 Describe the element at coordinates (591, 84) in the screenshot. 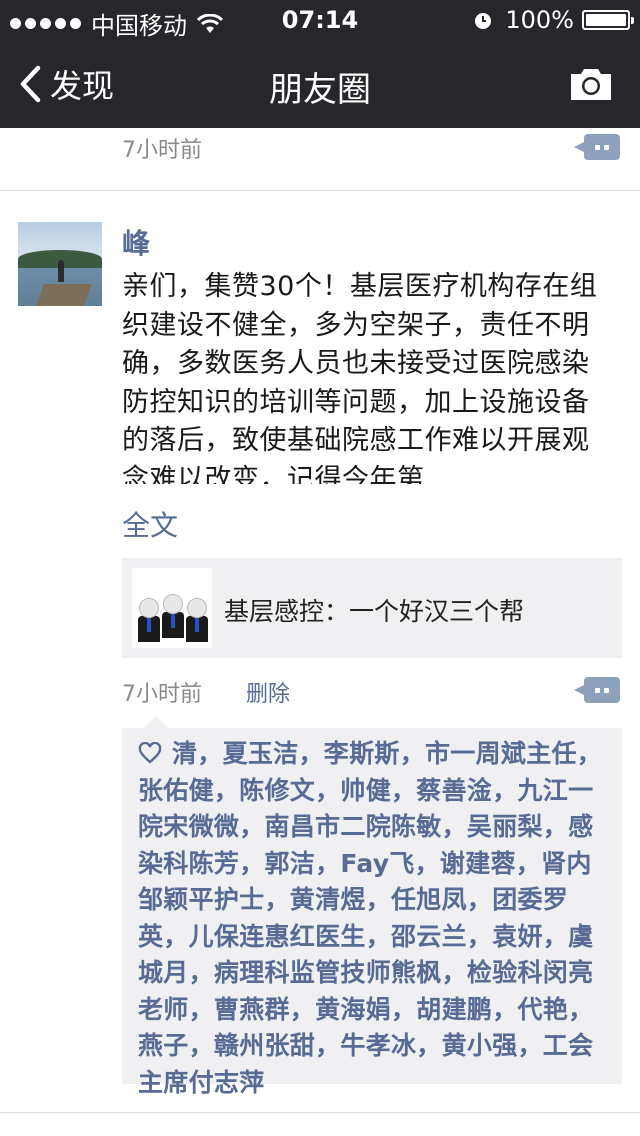

I see `camera-icon` at that location.